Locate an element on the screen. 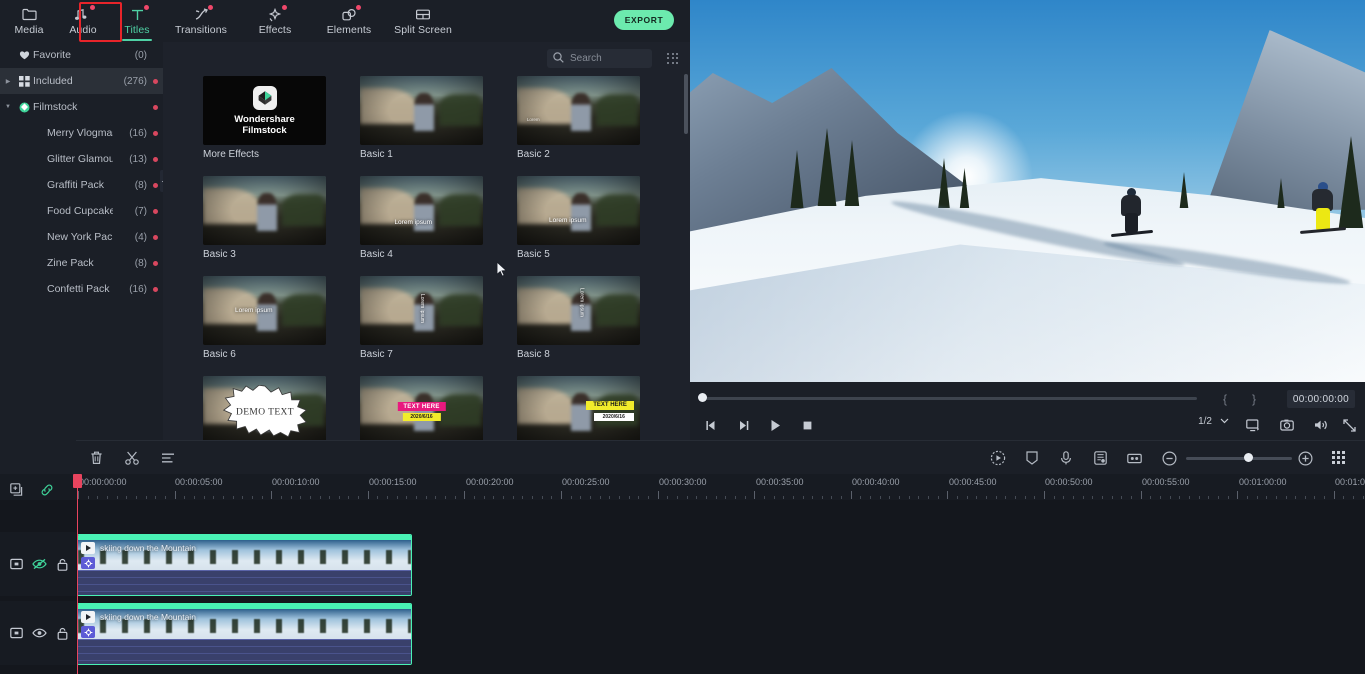  sidebar-item-label: Filmstock is located at coordinates (55, 107).